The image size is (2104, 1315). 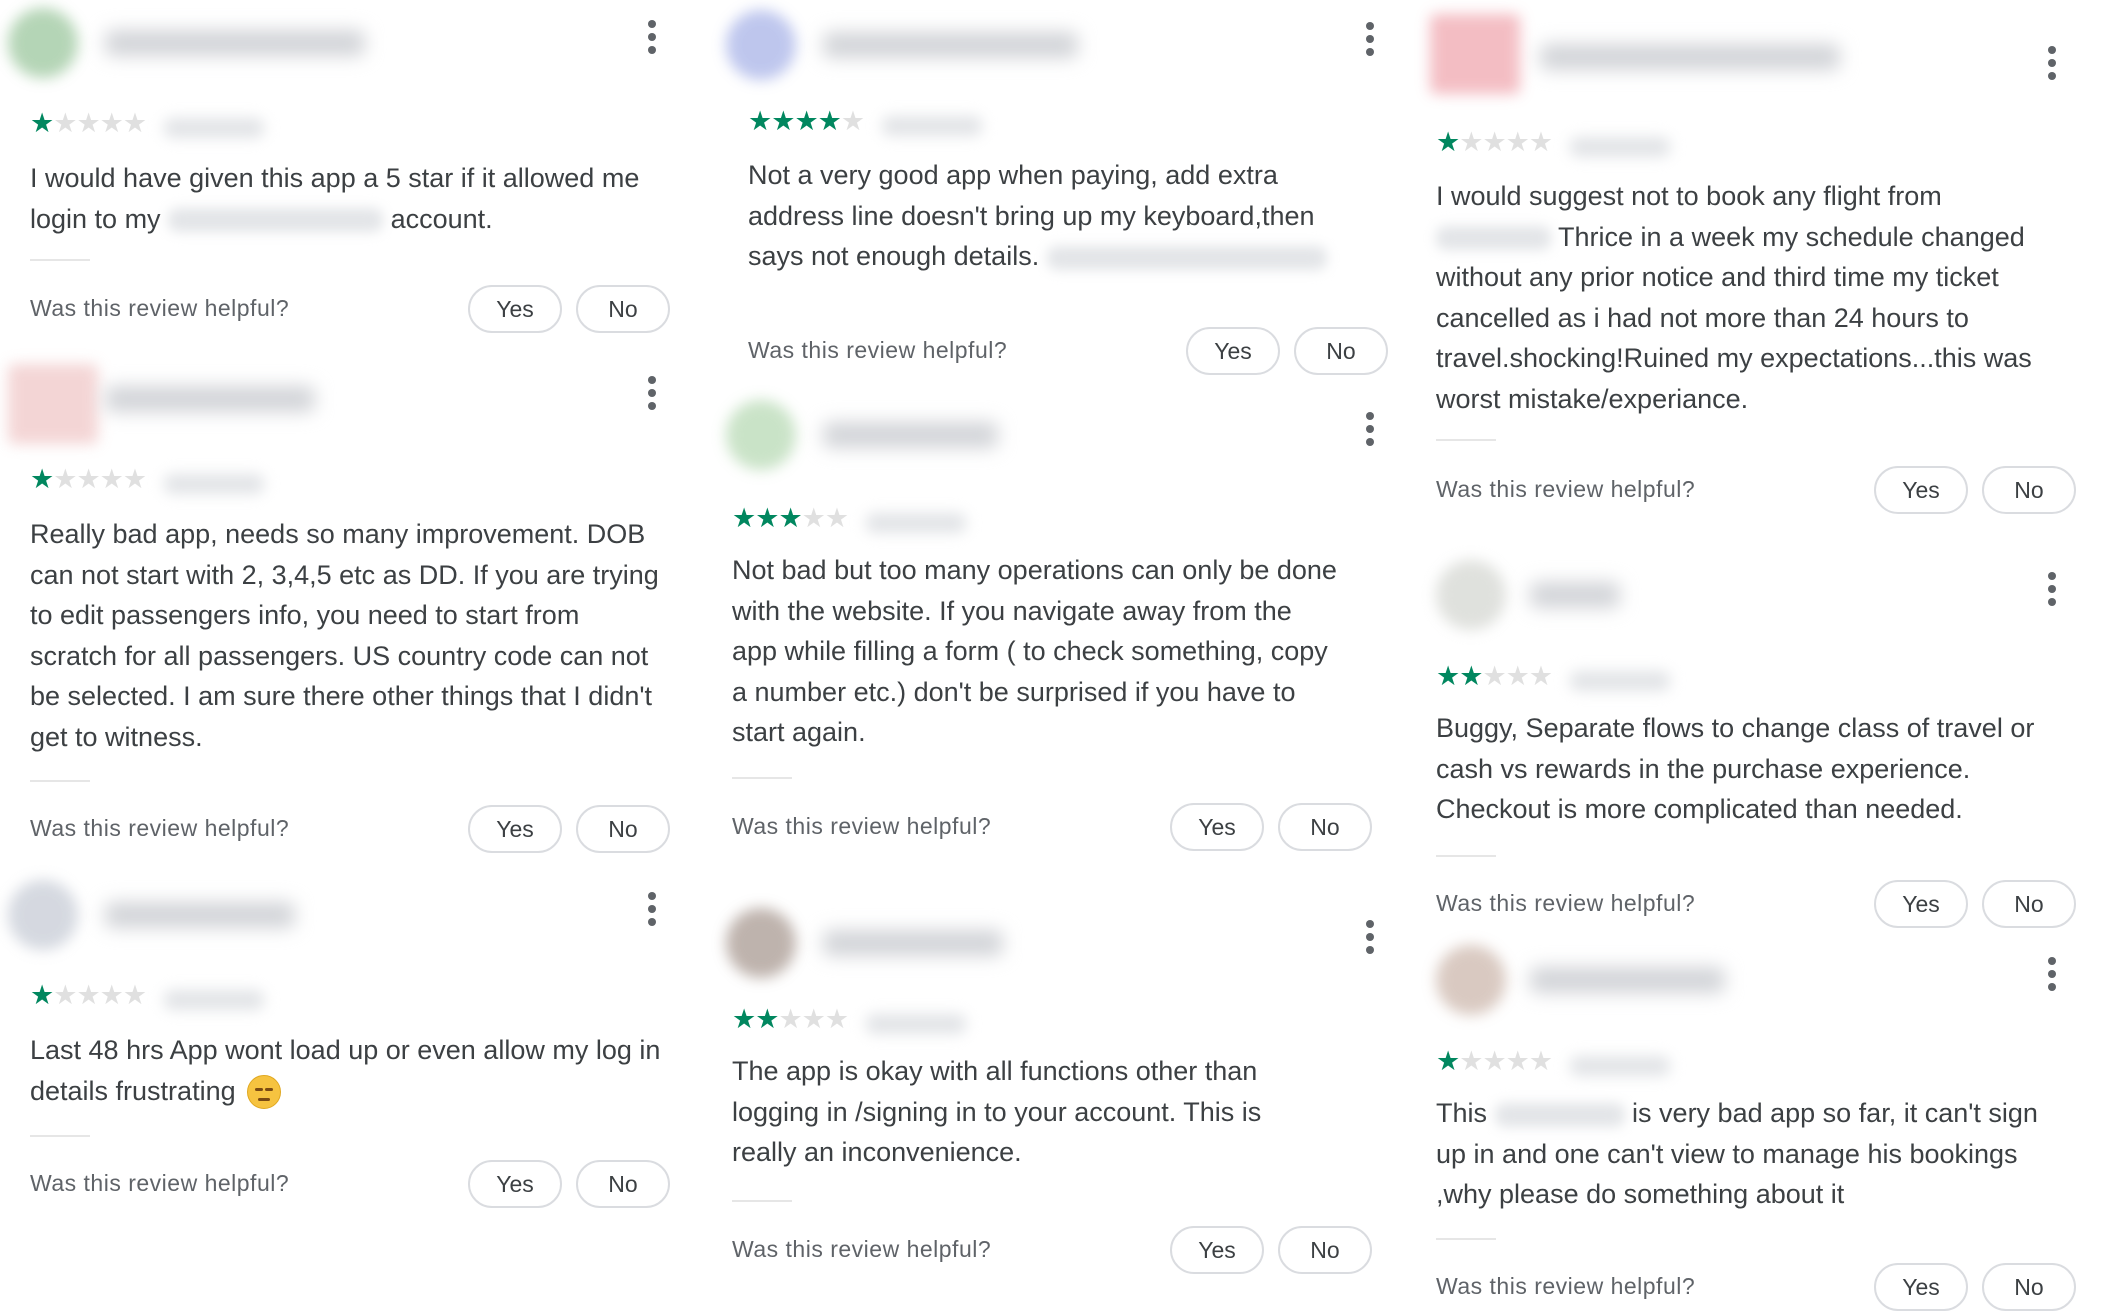 What do you see at coordinates (264, 1092) in the screenshot?
I see `pensive-face-emoji-icon` at bounding box center [264, 1092].